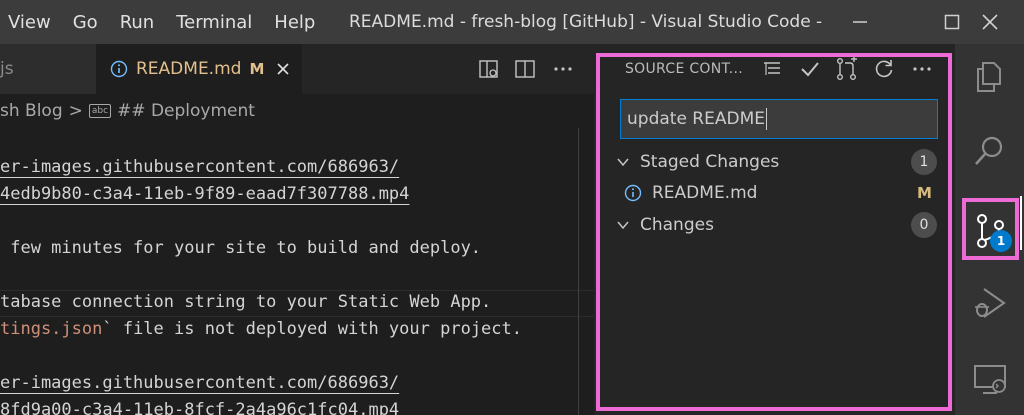 This screenshot has height=415, width=1024. I want to click on remote-explorer-button, so click(989, 379).